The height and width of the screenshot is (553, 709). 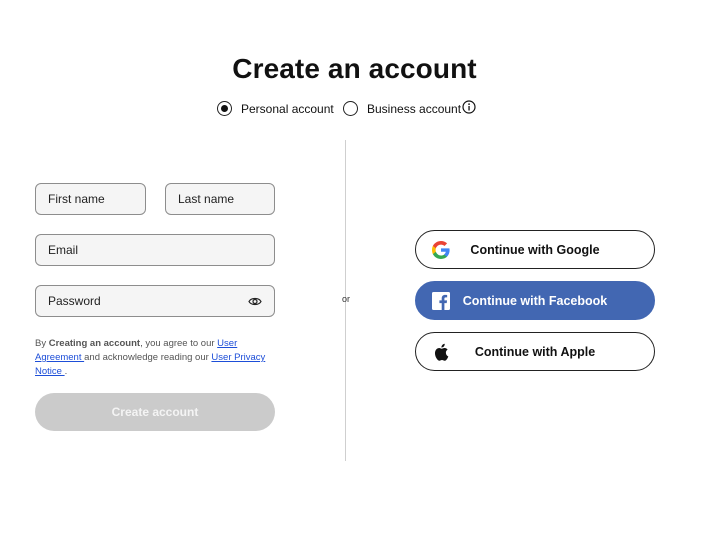 I want to click on account-type-selector: Personal account Business account, so click(x=354, y=110).